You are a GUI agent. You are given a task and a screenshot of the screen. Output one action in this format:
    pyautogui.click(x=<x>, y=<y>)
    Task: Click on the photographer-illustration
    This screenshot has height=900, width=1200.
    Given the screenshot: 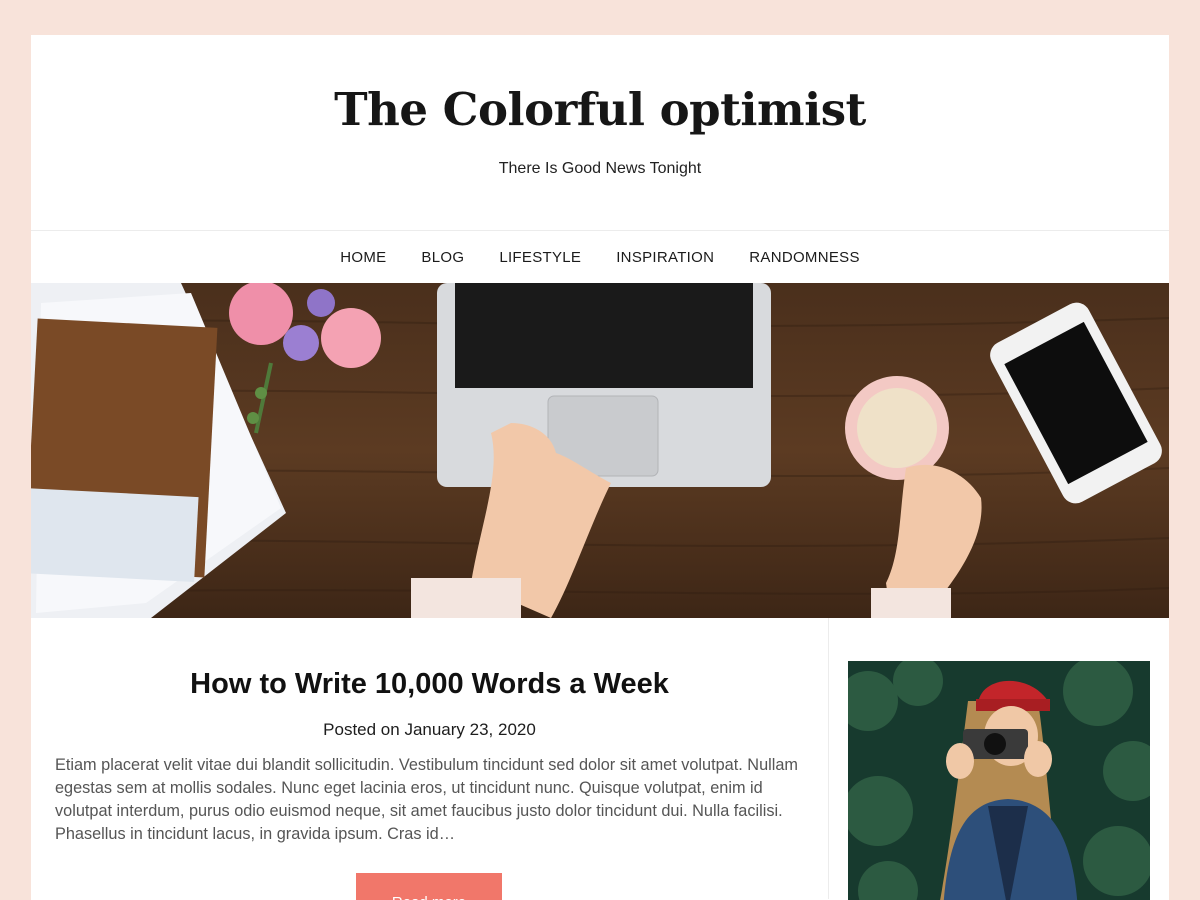 What is the action you would take?
    pyautogui.click(x=999, y=780)
    